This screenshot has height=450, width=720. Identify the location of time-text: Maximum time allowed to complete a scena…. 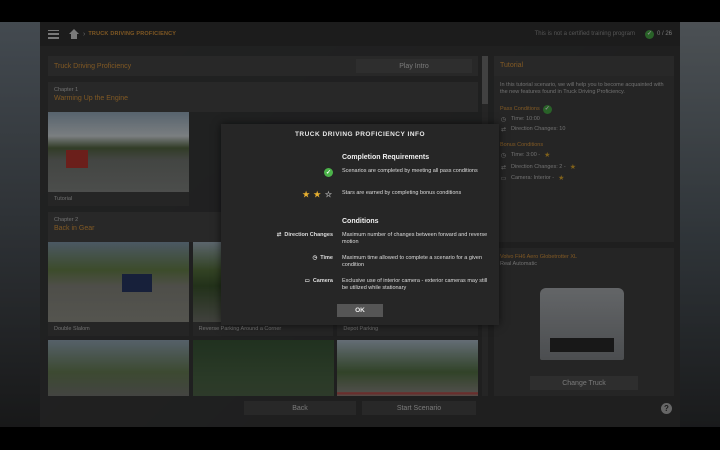
(412, 262).